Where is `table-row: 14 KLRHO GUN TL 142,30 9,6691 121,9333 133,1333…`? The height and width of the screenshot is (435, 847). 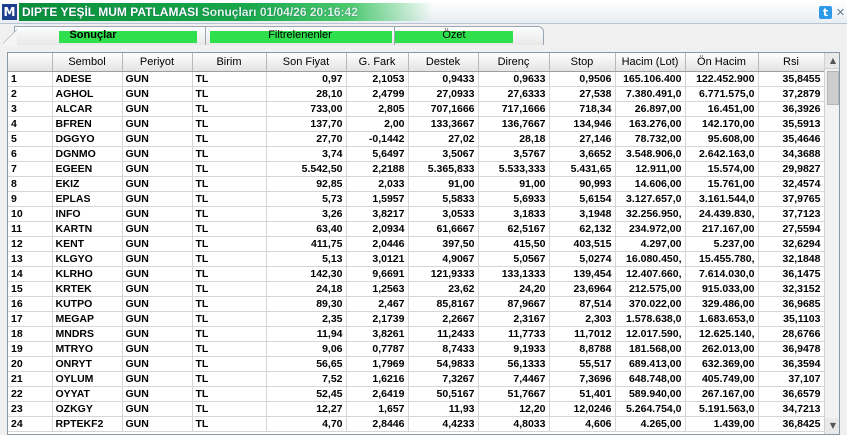
table-row: 14 KLRHO GUN TL 142,30 9,6691 121,9333 133,1333… is located at coordinates (416, 274).